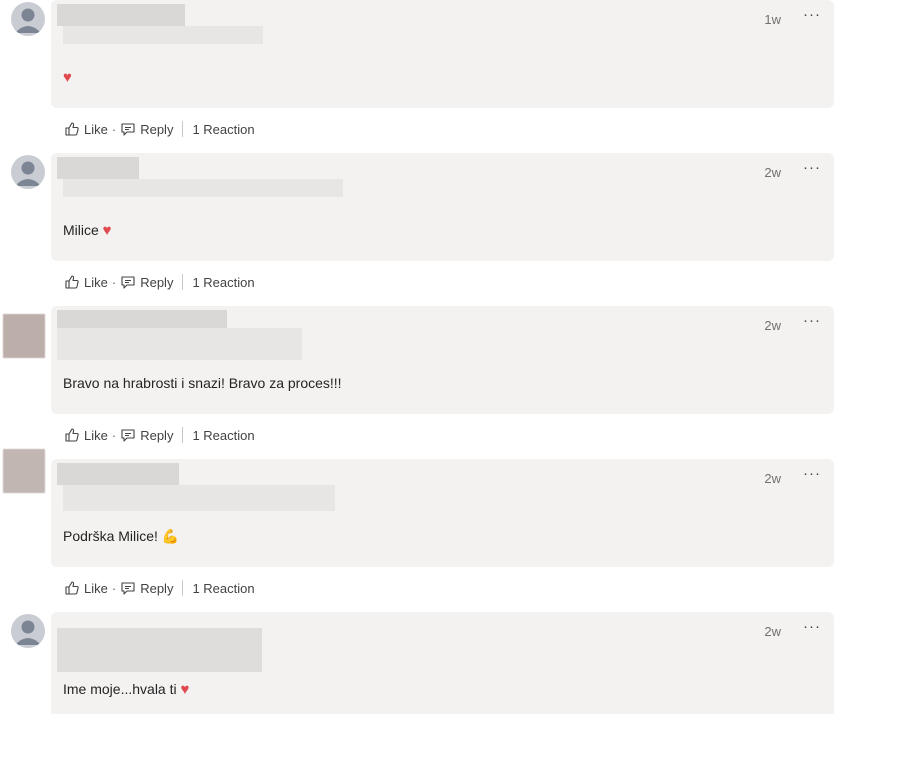  Describe the element at coordinates (81, 230) in the screenshot. I see `comment-body: Milice` at that location.